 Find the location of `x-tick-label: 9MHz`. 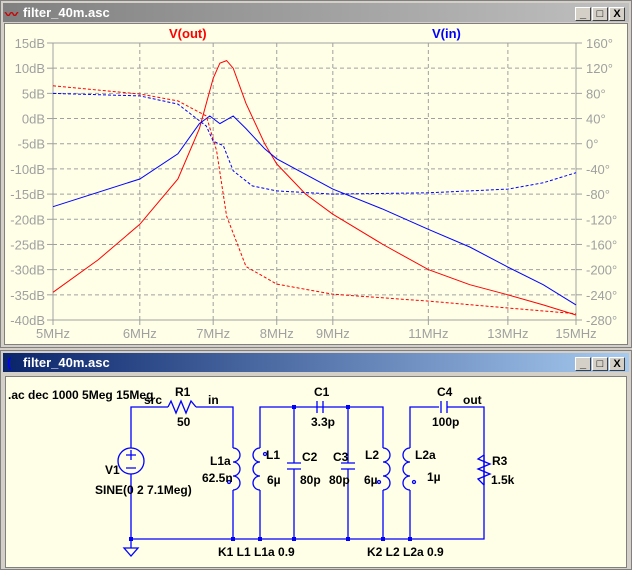

x-tick-label: 9MHz is located at coordinates (333, 333).